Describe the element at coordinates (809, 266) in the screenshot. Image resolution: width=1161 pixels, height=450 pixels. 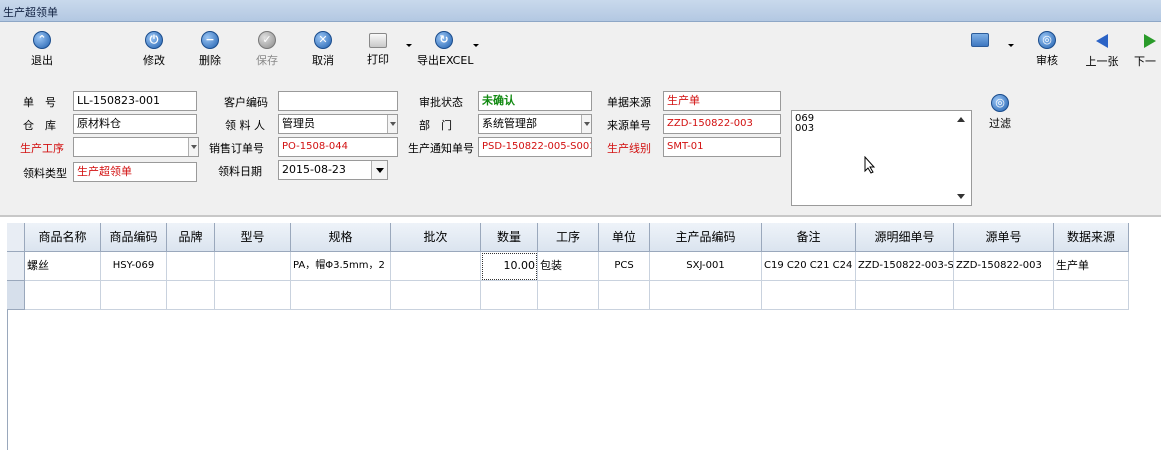
I see `table-cell: C19 C20 C21 C24 (` at that location.